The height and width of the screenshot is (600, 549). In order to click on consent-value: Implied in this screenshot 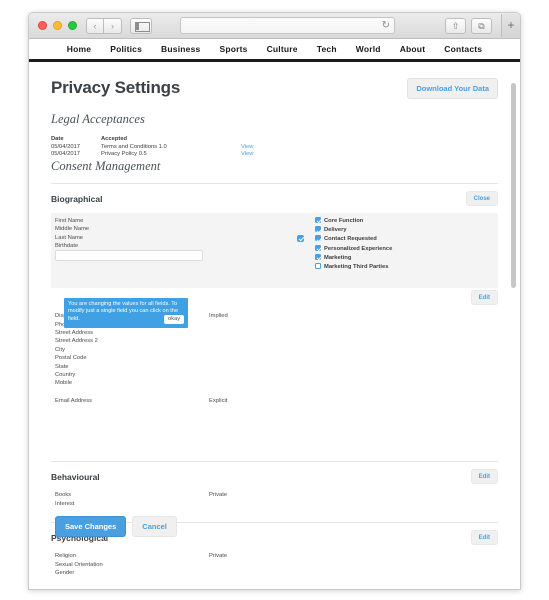, I will do `click(218, 316)`.